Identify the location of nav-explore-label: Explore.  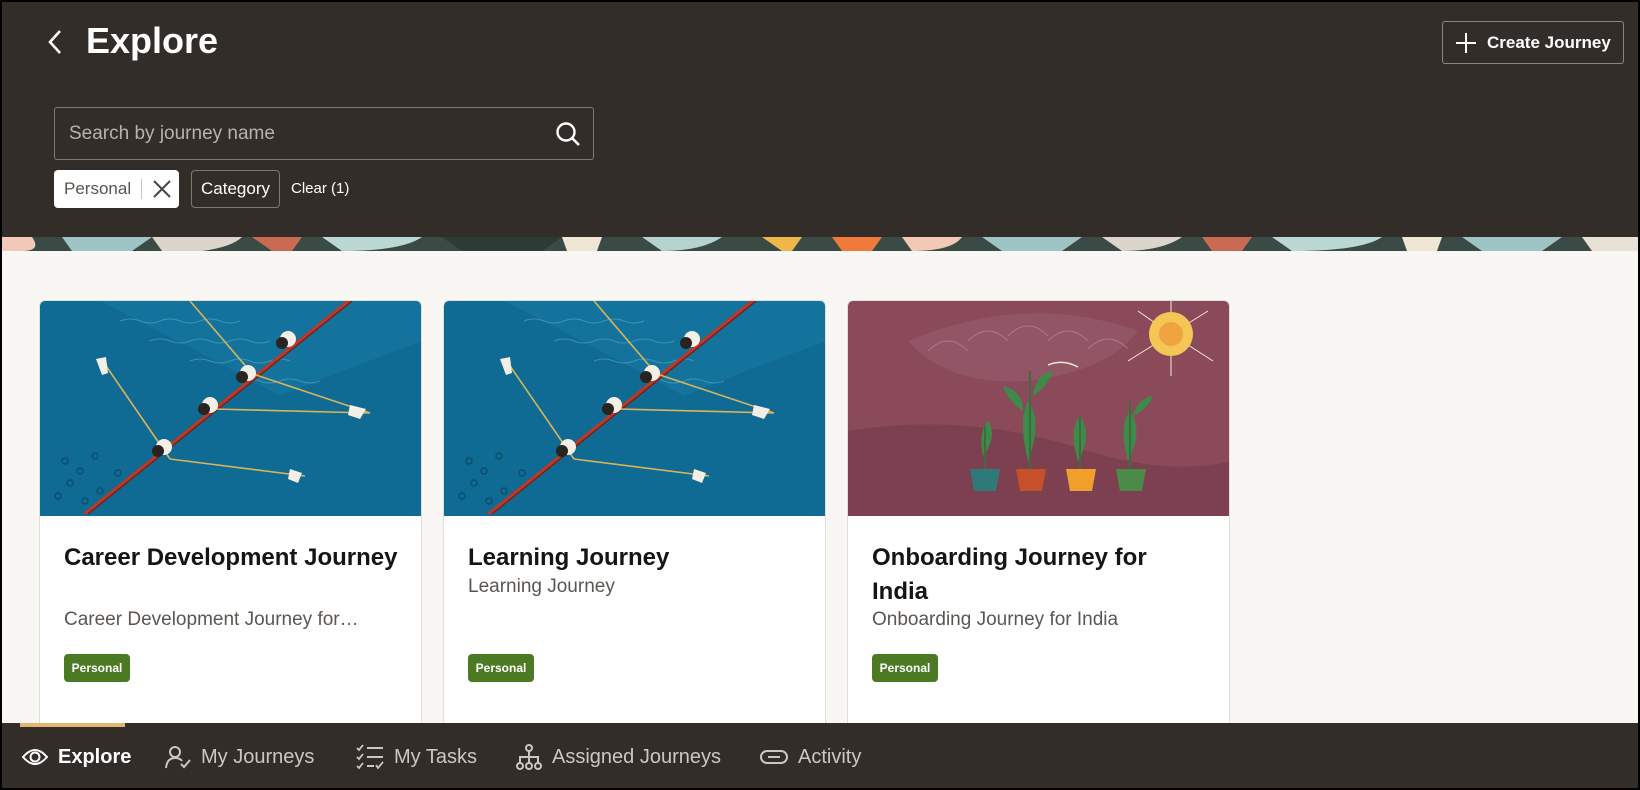
(95, 756).